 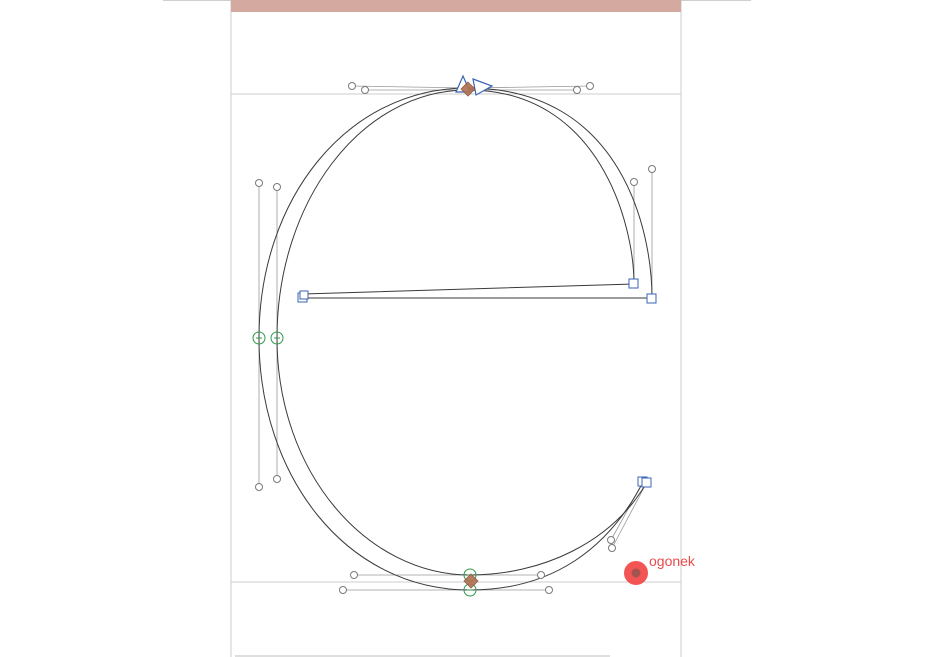 I want to click on glyph-top-bar, so click(x=456, y=6).